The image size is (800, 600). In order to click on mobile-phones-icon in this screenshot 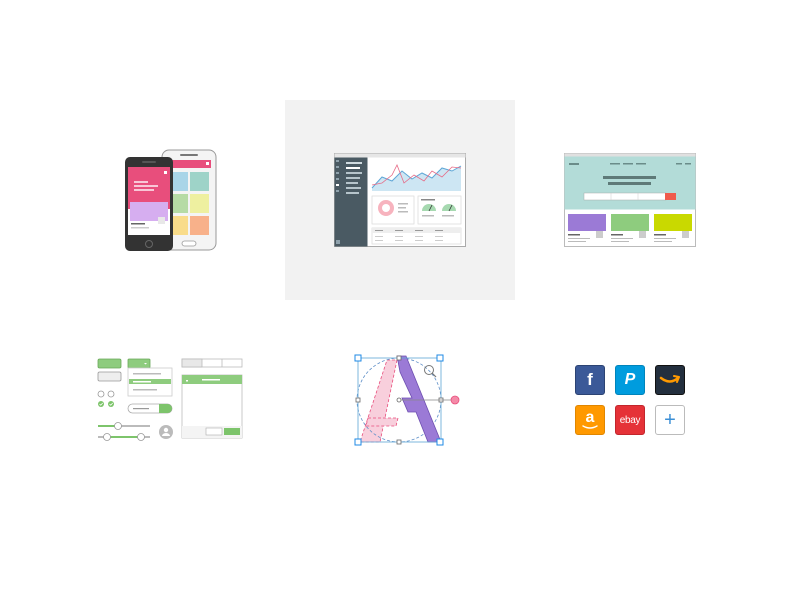, I will do `click(171, 200)`.